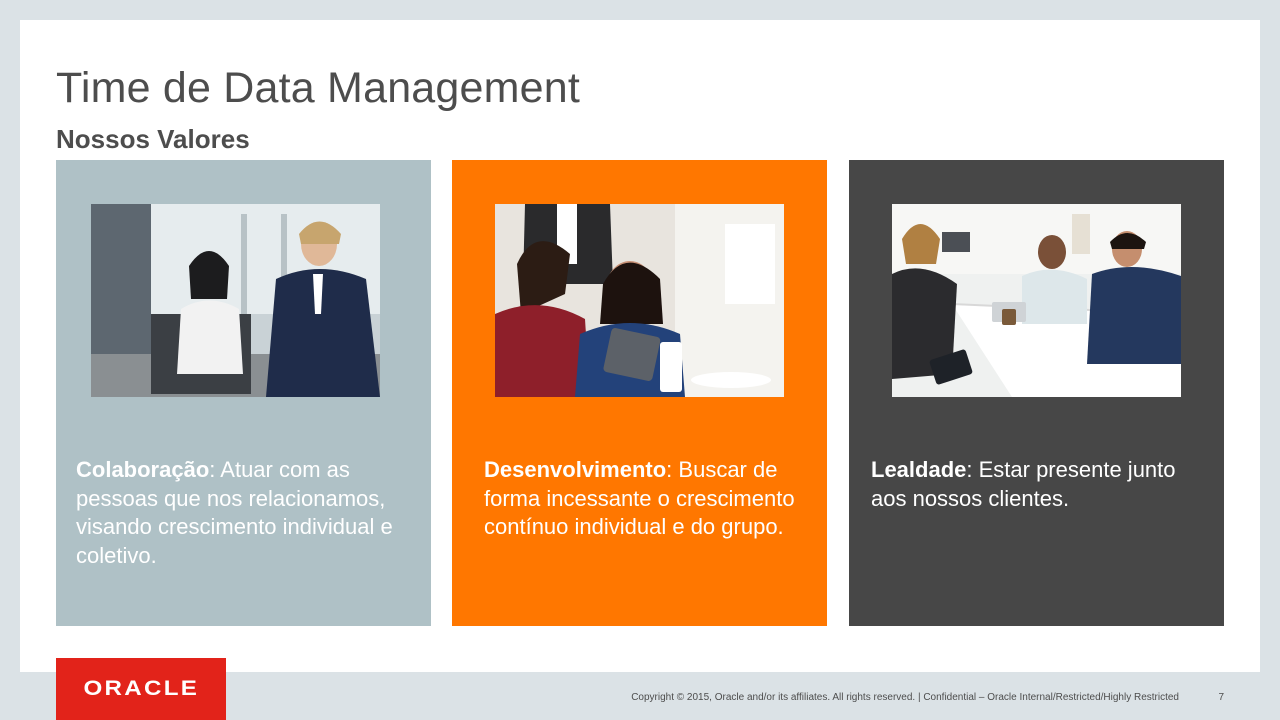 The width and height of the screenshot is (1280, 720). What do you see at coordinates (575, 469) in the screenshot?
I see `value-term: Desenvolvimento` at bounding box center [575, 469].